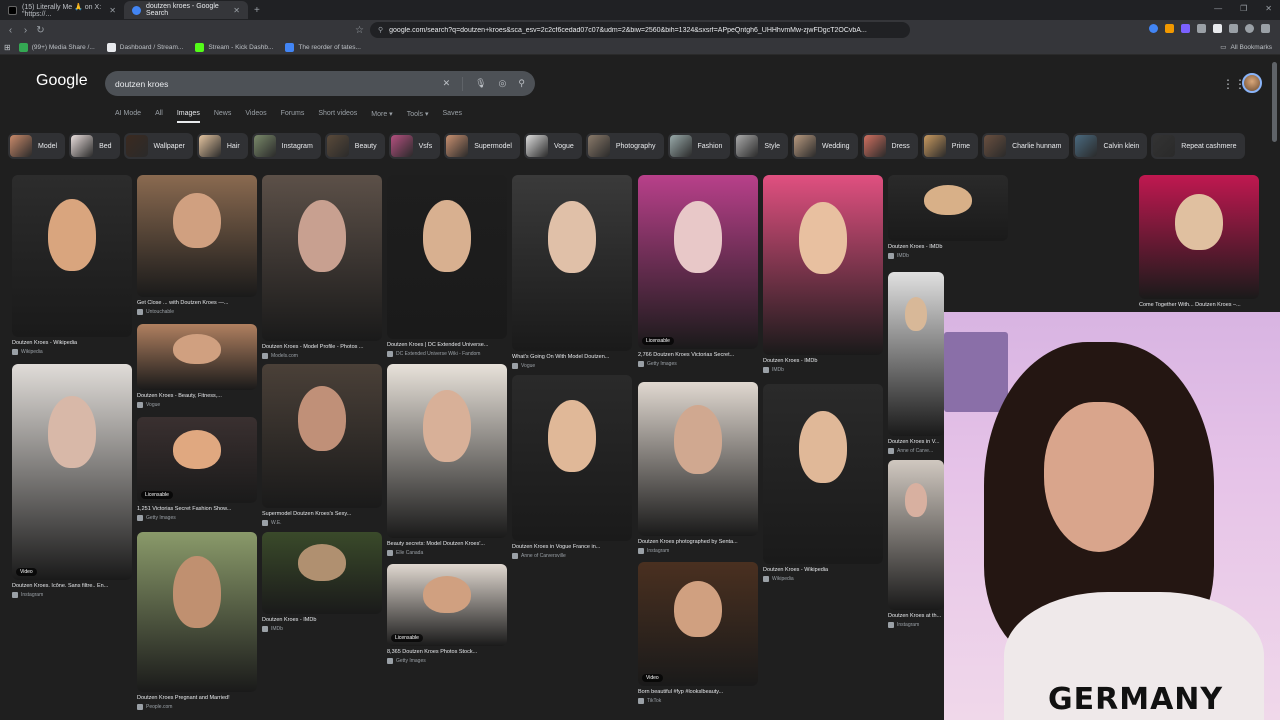 The width and height of the screenshot is (1280, 720). Describe the element at coordinates (950, 146) in the screenshot. I see `chip-prime: Prime` at that location.